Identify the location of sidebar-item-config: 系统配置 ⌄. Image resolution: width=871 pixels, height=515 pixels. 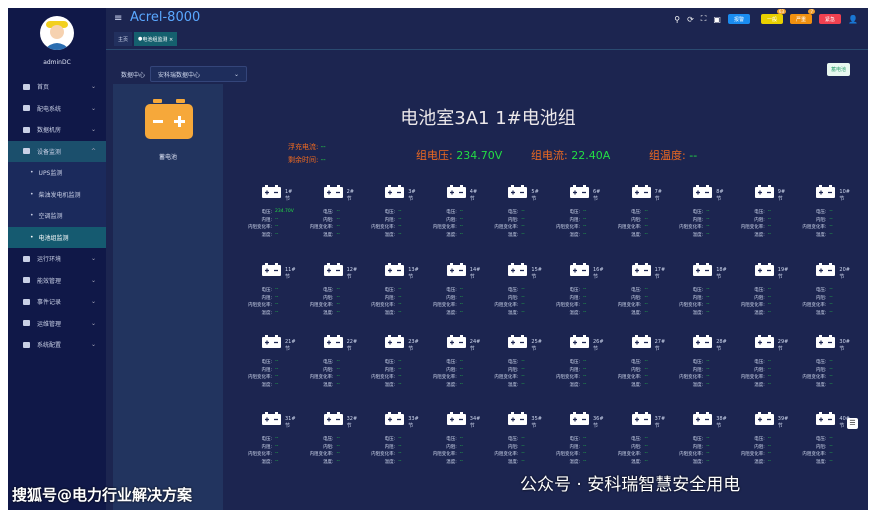
(57, 345).